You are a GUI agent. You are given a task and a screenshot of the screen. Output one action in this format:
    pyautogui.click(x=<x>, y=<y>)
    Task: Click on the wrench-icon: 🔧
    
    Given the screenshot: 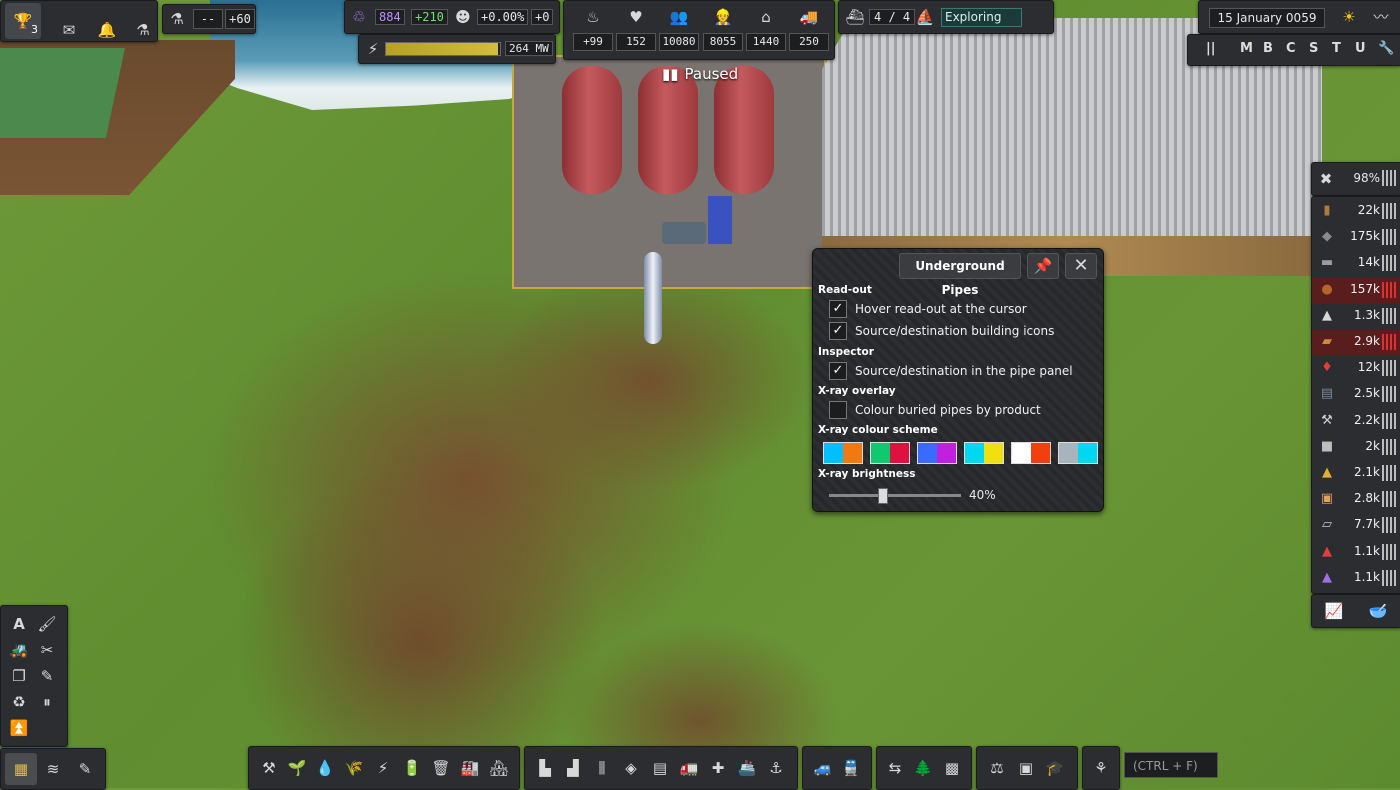 What is the action you would take?
    pyautogui.click(x=1386, y=48)
    